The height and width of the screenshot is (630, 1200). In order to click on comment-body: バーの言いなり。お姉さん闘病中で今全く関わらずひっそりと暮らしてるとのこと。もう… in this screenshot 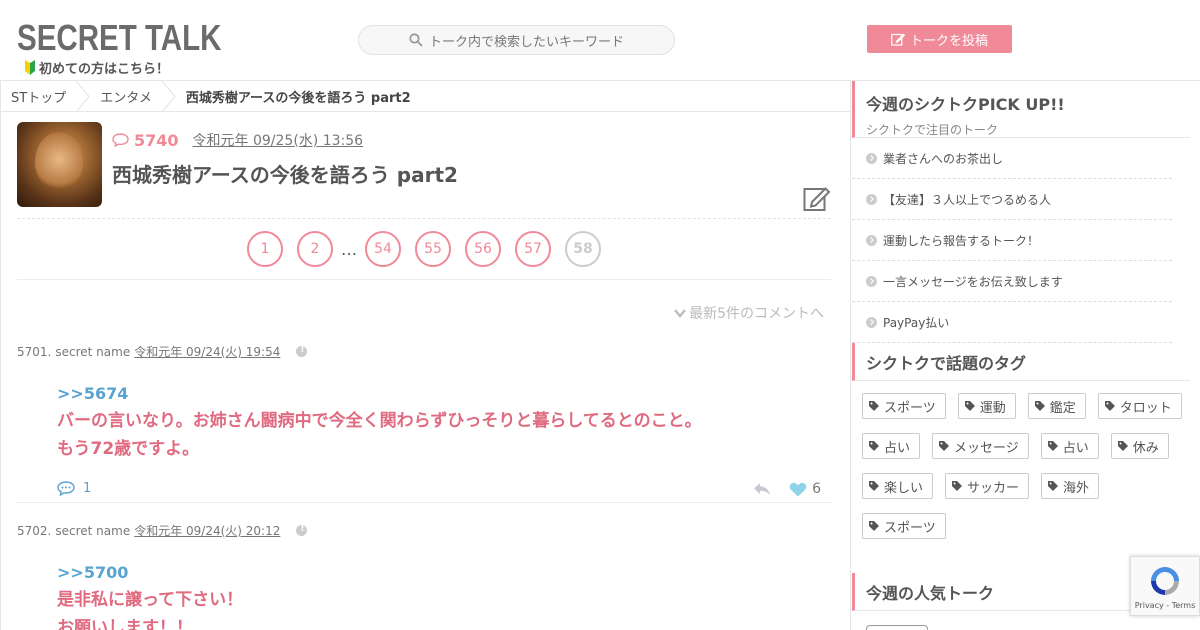, I will do `click(379, 435)`.